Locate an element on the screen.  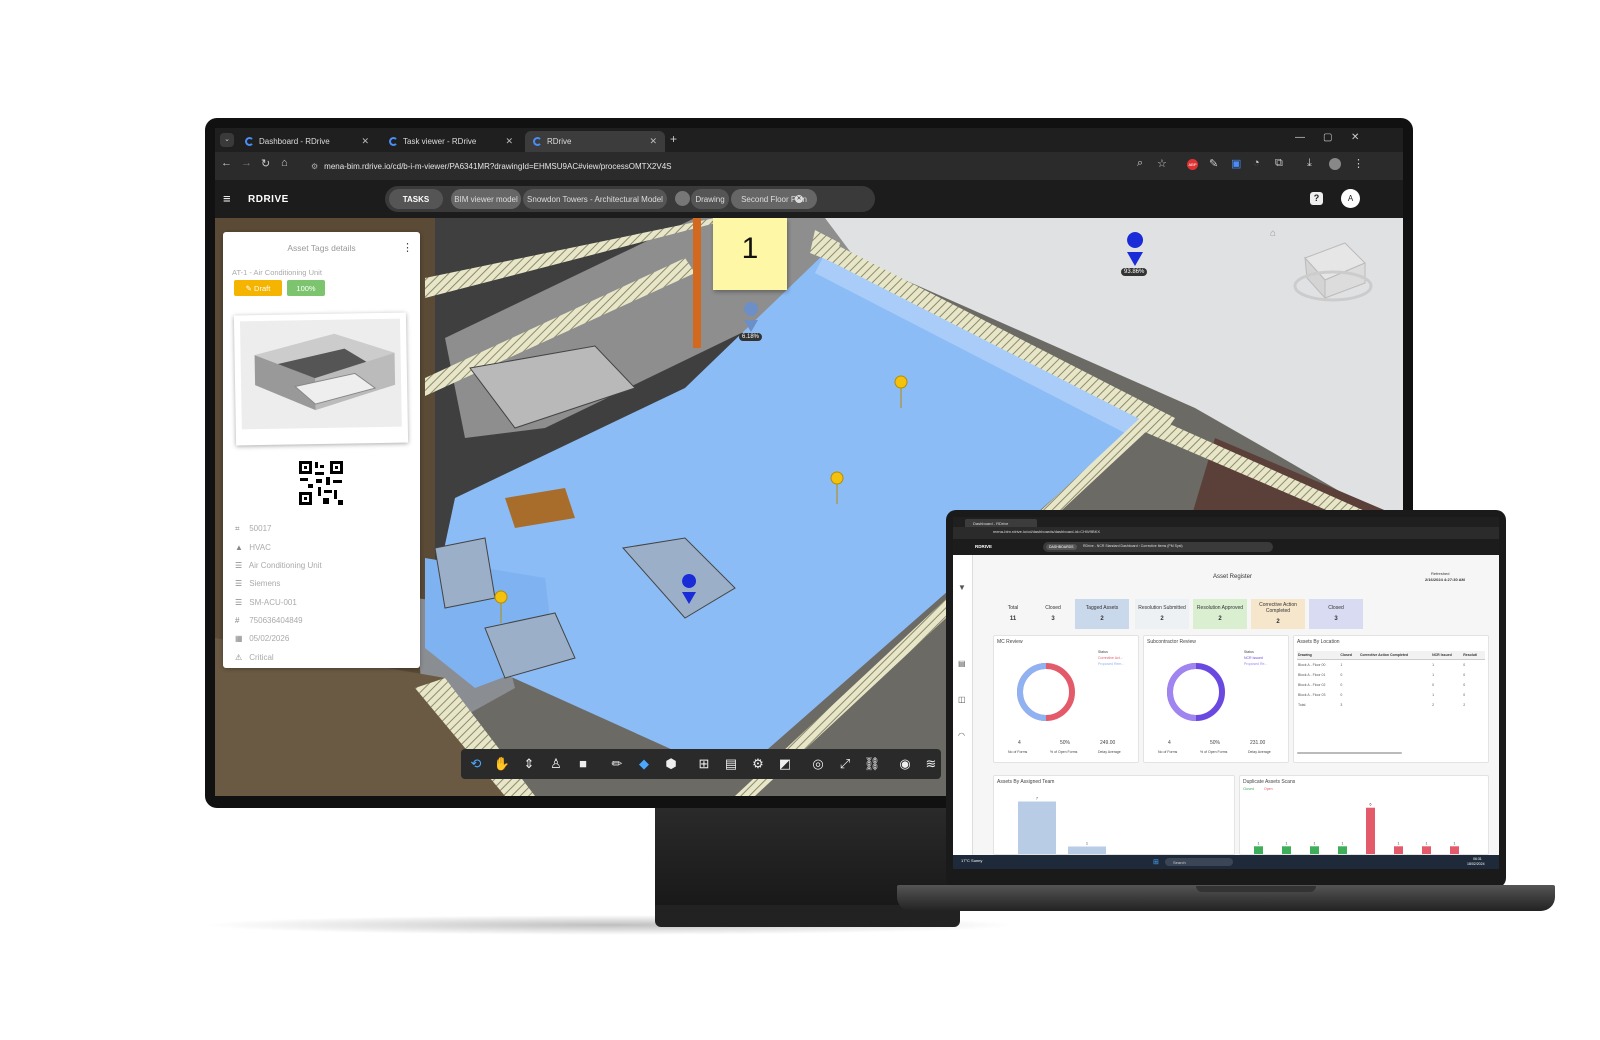
browser-menu-icon: ⋮ is located at coordinates (1358, 163).